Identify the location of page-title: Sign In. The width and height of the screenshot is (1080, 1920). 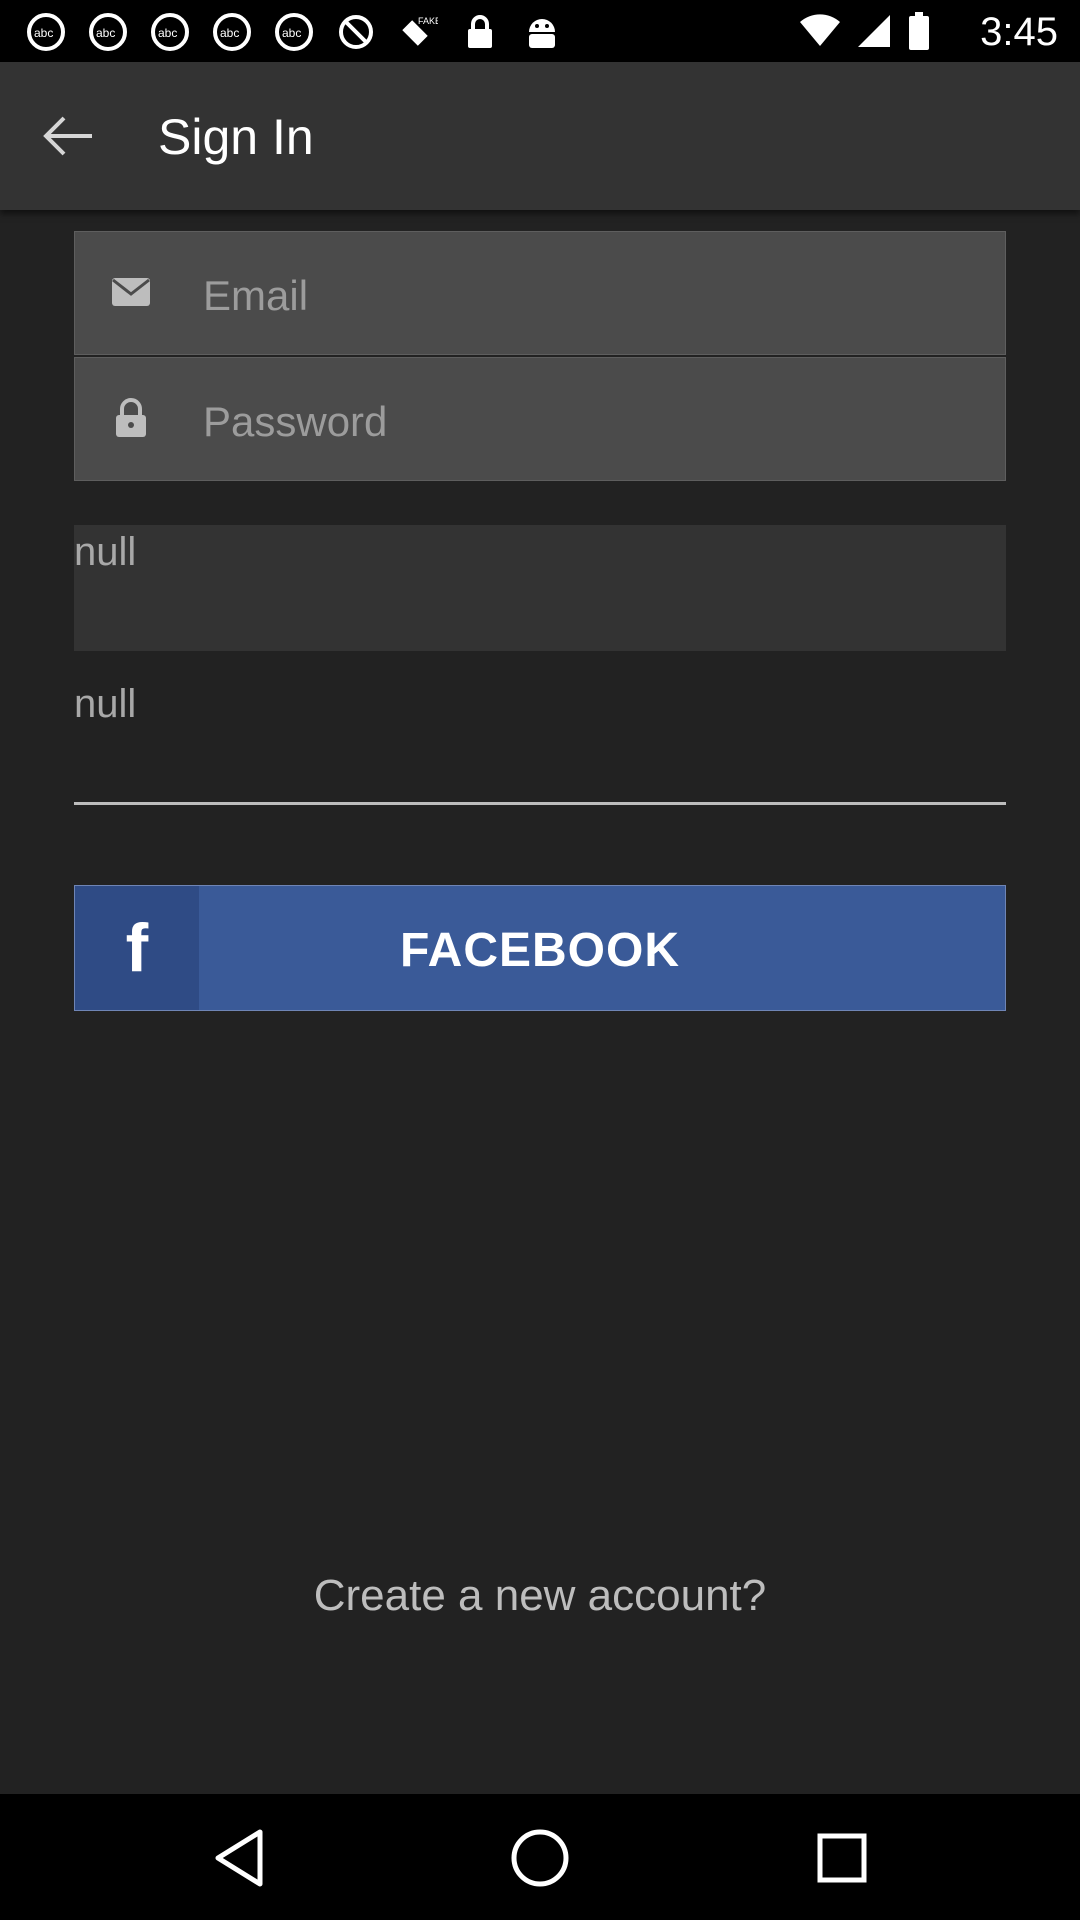
(236, 137).